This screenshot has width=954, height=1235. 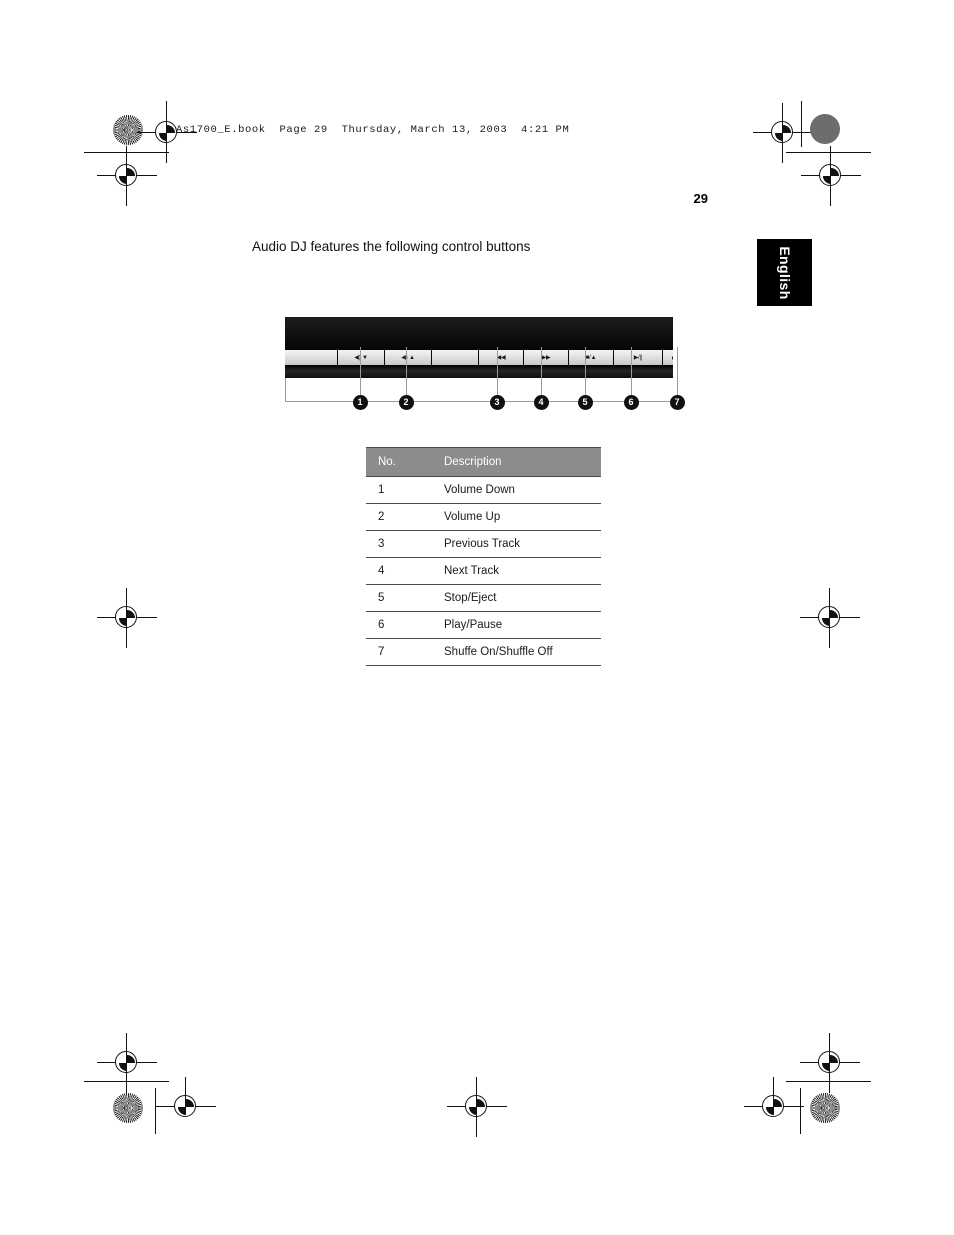 I want to click on table-header-description: Description, so click(x=516, y=462).